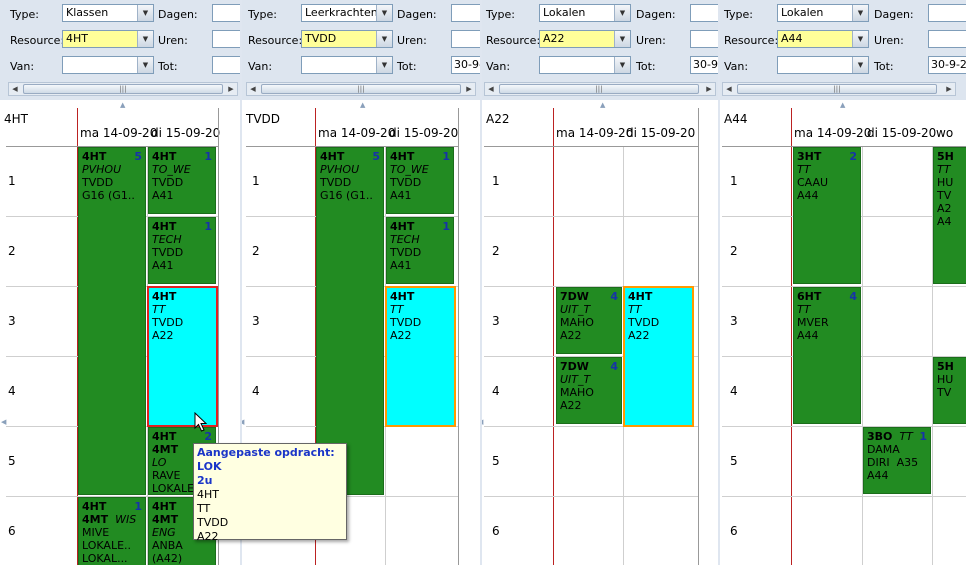 This screenshot has height=565, width=966. Describe the element at coordinates (226, 65) in the screenshot. I see `tot-input` at that location.